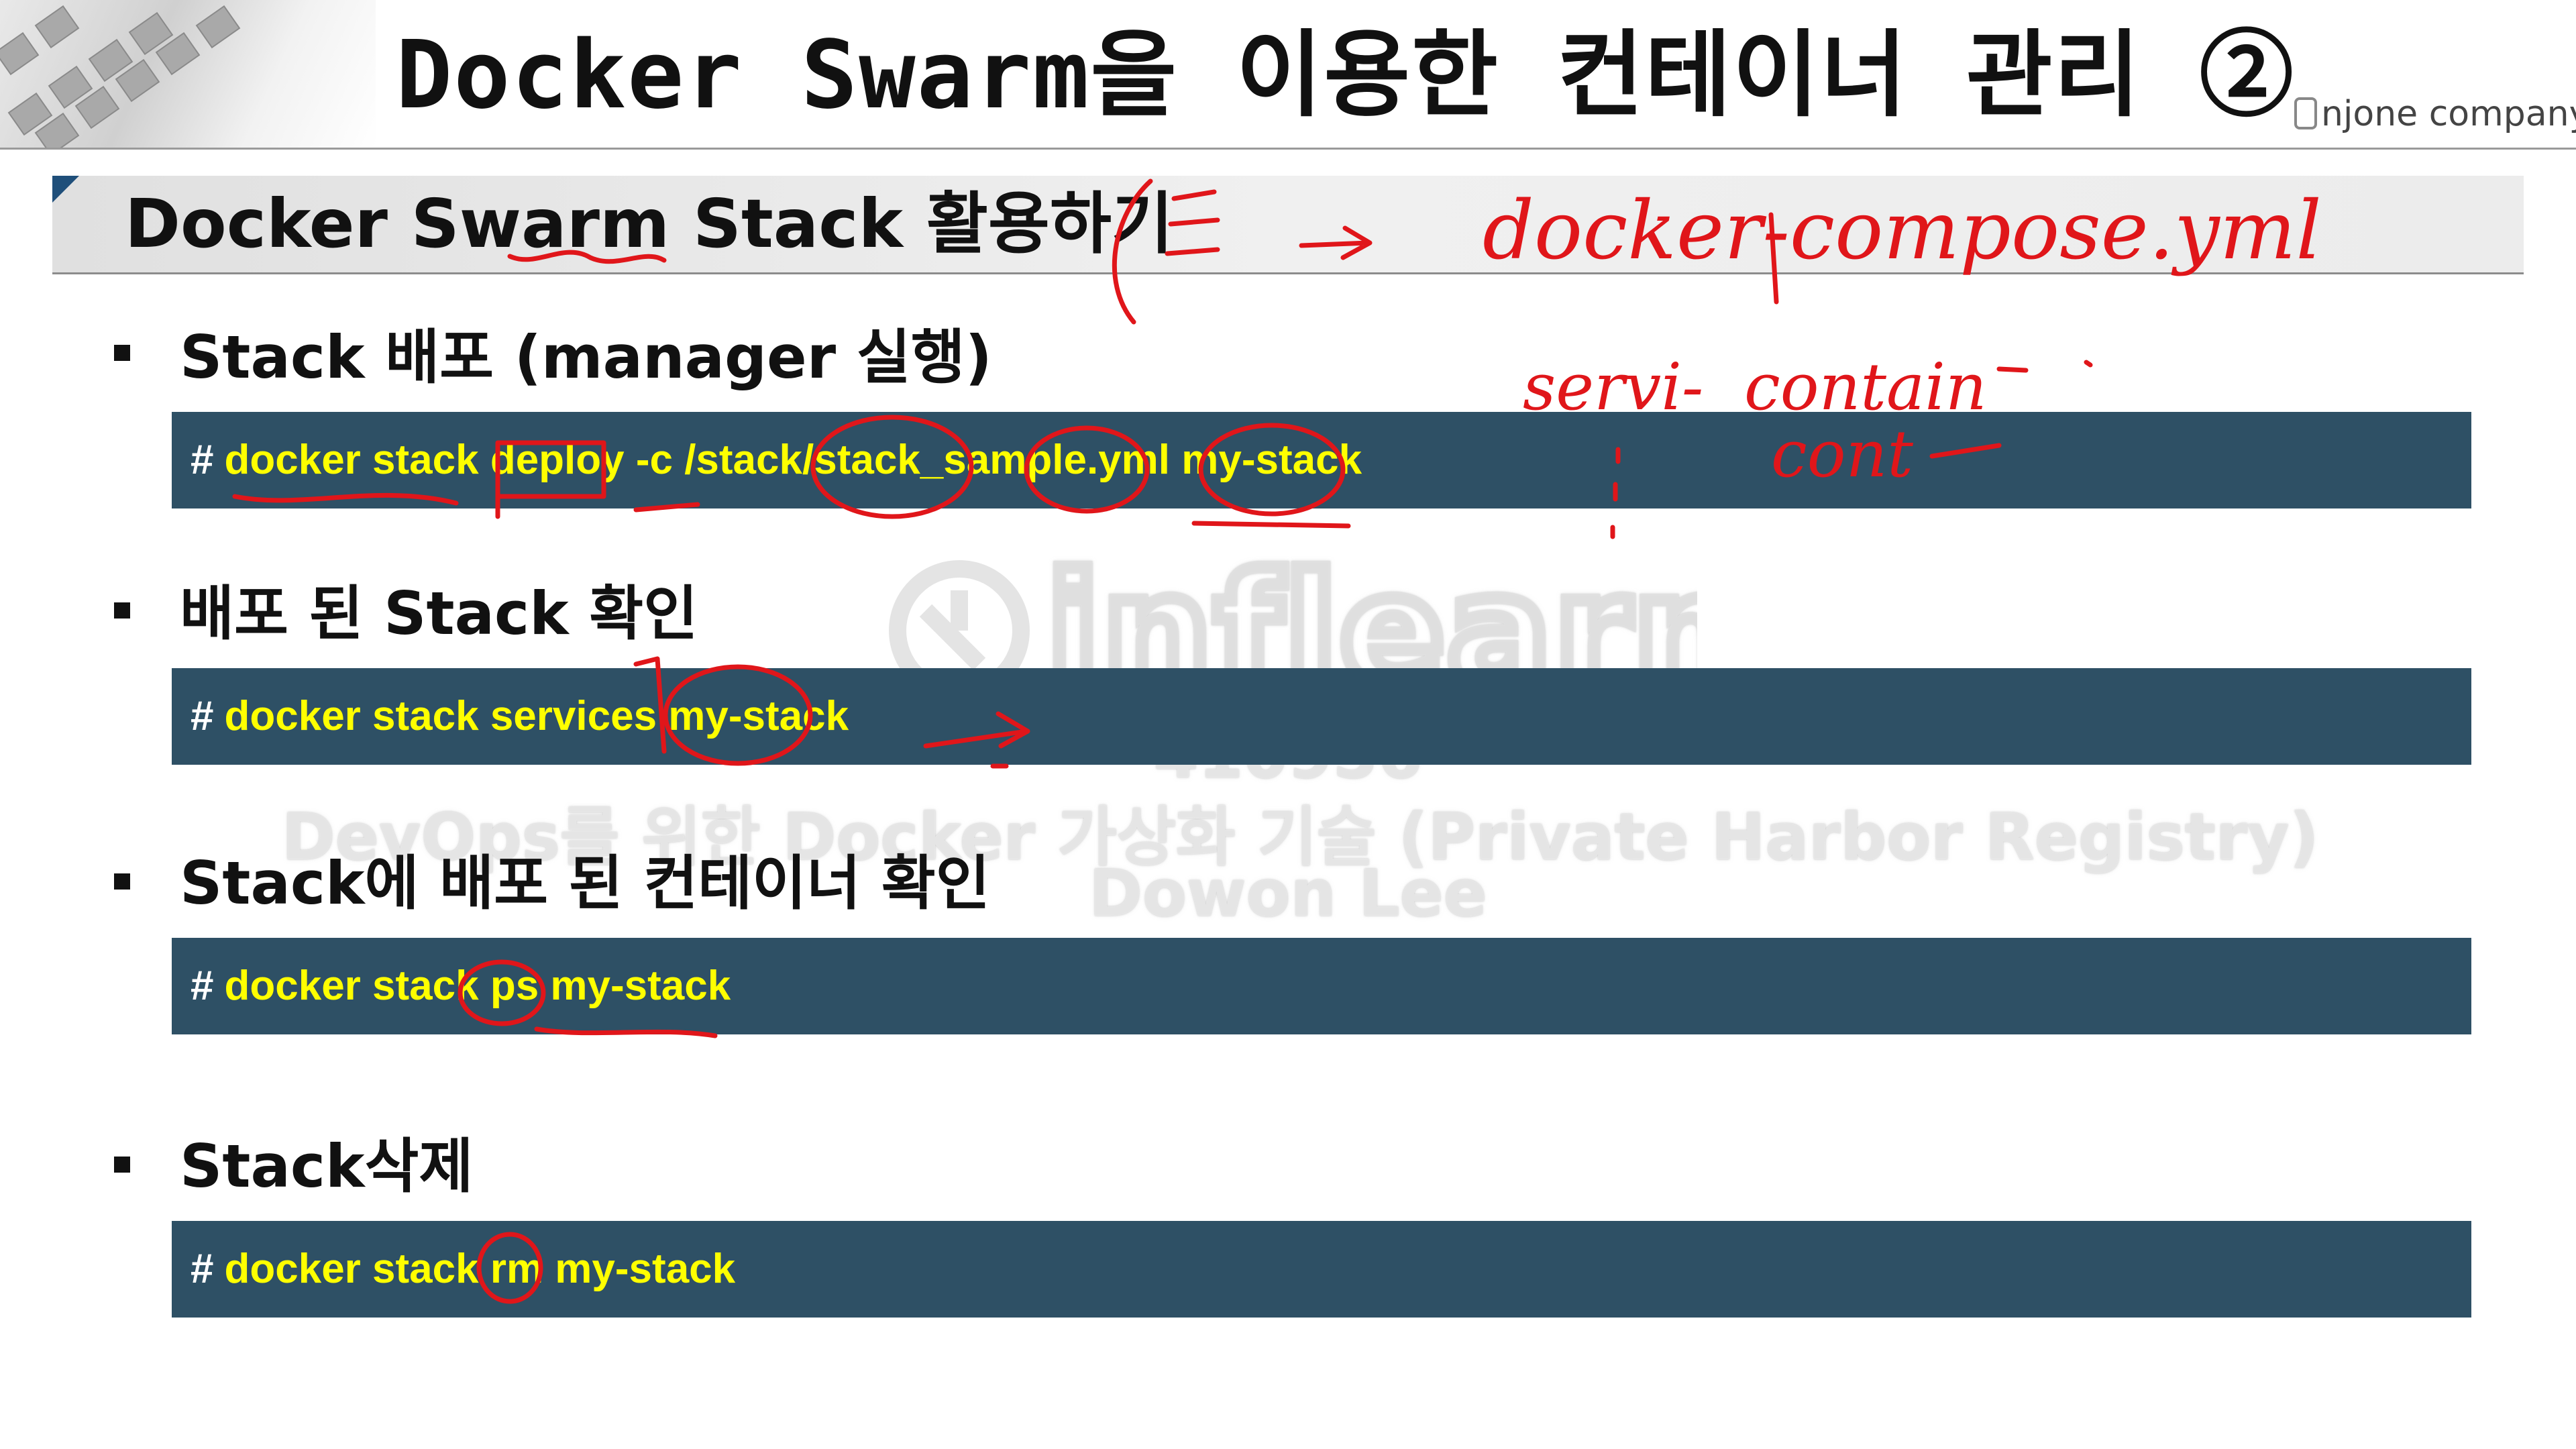  What do you see at coordinates (188, 74) in the screenshot?
I see `keyboard-image` at bounding box center [188, 74].